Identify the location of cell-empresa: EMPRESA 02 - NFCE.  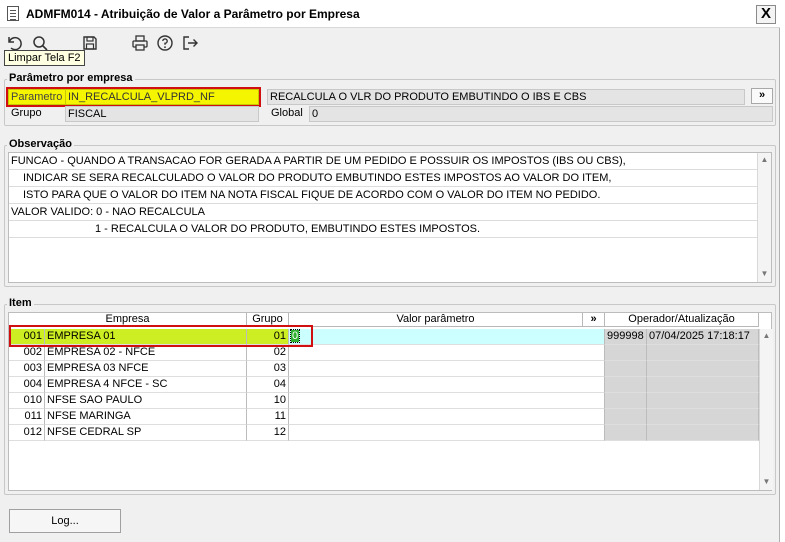
(146, 353).